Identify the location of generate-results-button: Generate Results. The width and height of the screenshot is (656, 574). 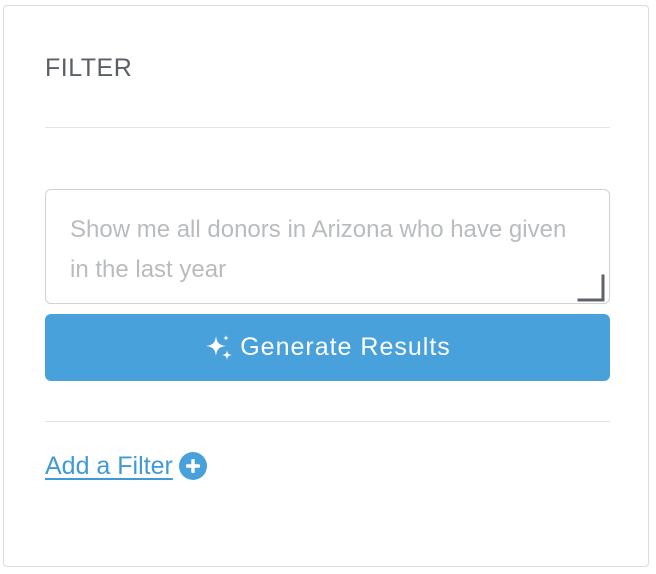
(327, 347).